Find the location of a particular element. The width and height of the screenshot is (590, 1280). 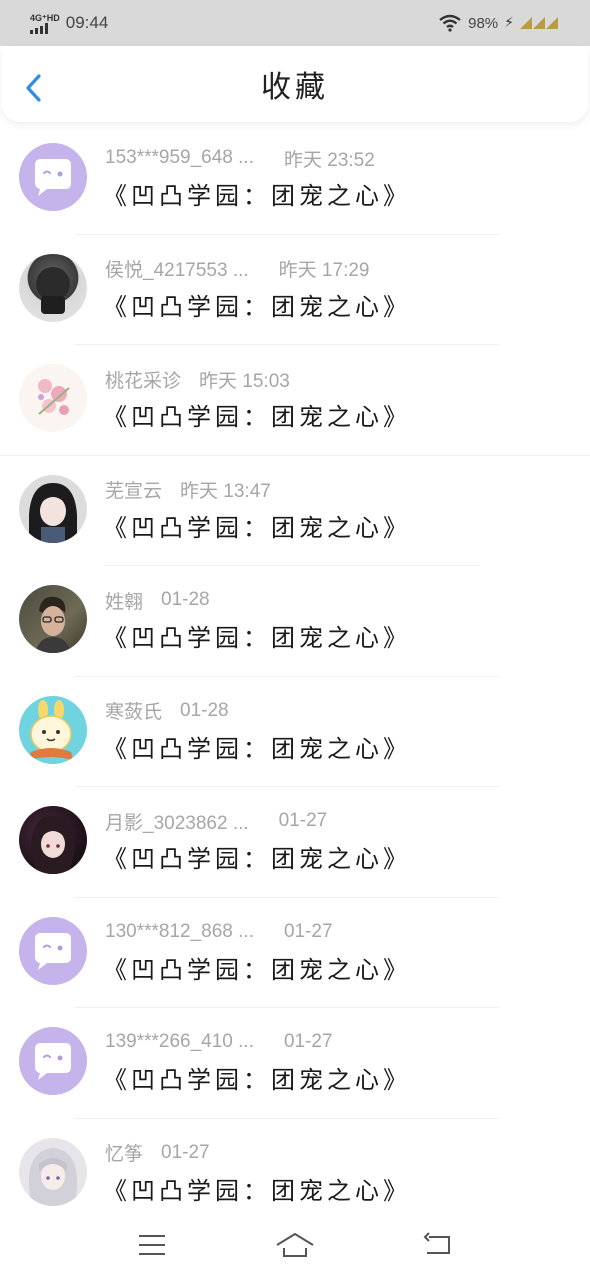

anime-girl-avatar is located at coordinates (53, 508).